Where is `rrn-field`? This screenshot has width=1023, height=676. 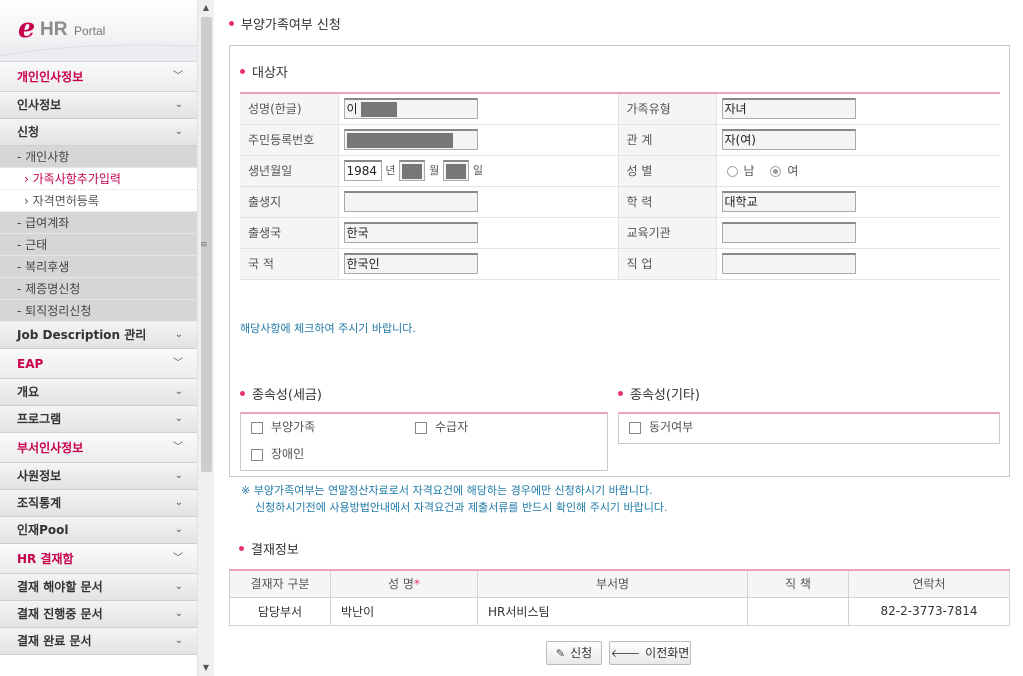 rrn-field is located at coordinates (410, 139).